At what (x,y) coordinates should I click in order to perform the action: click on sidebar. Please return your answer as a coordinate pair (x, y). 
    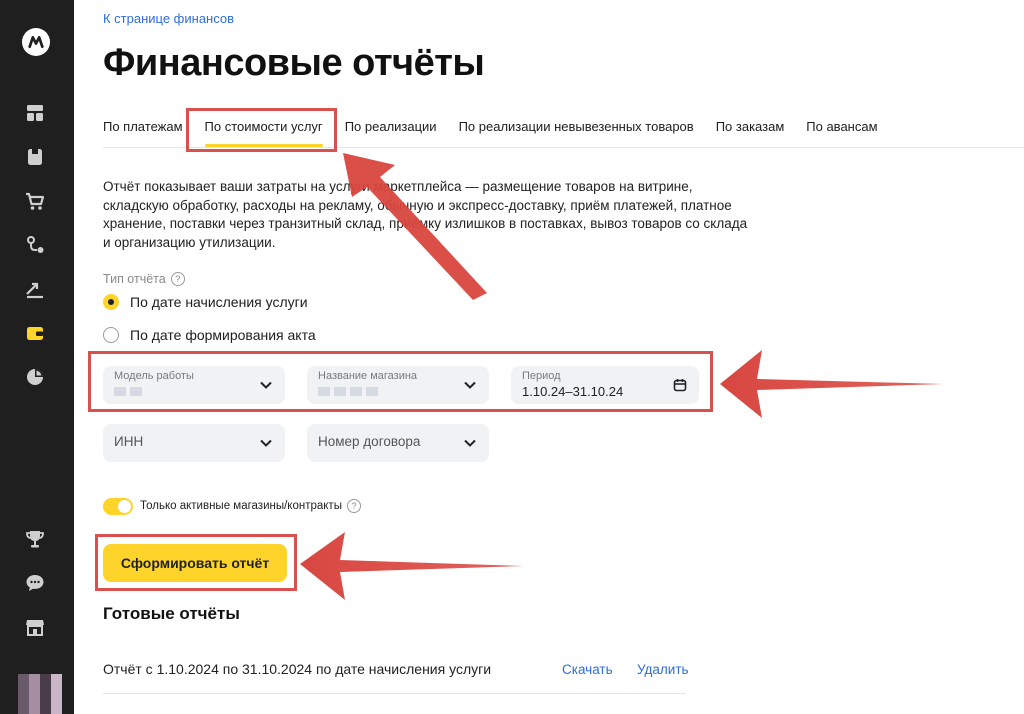
    Looking at the image, I should click on (37, 357).